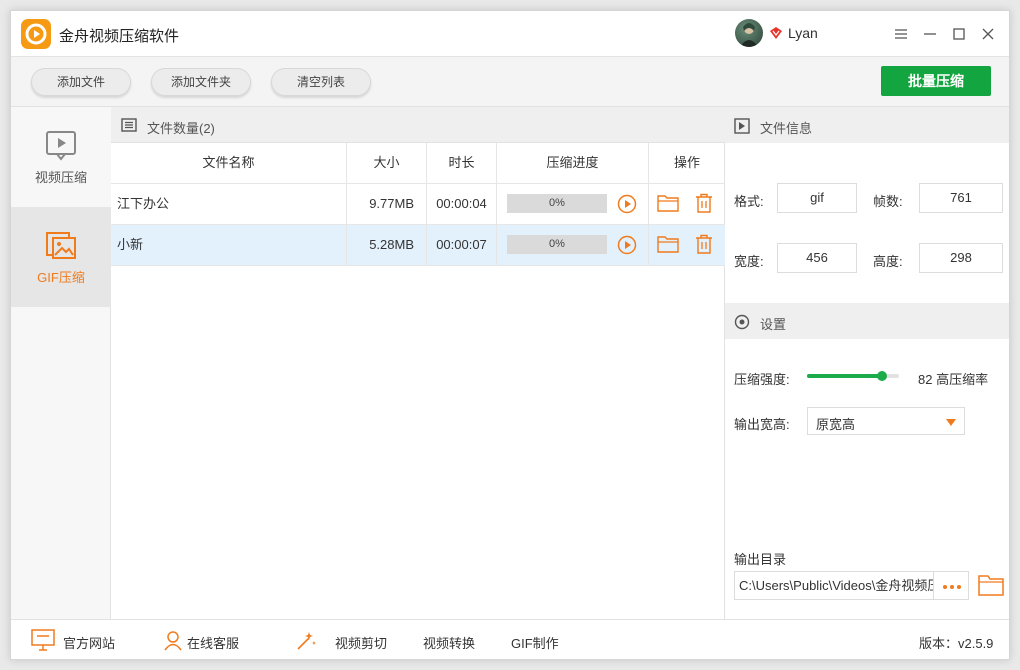  Describe the element at coordinates (573, 163) in the screenshot. I see `column-header-progress: 压缩进度` at that location.